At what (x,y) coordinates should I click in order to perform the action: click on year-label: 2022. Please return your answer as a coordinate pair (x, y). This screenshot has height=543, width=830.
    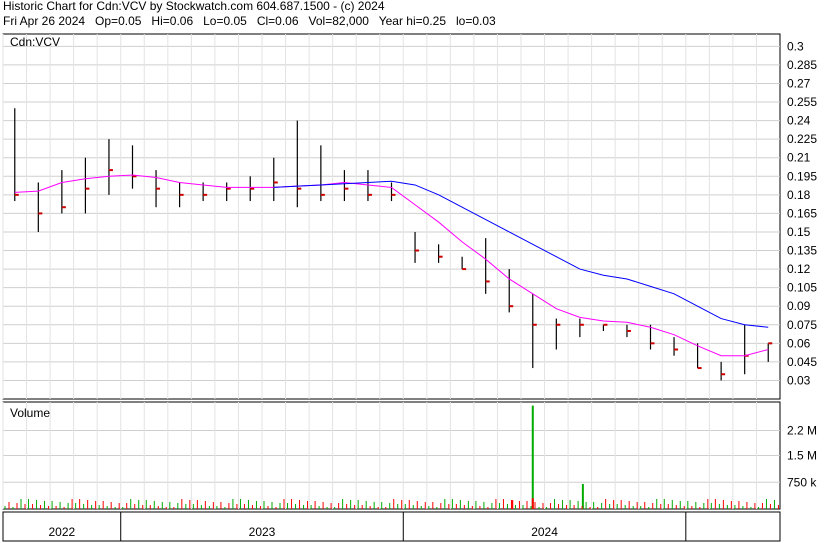
    Looking at the image, I should click on (62, 532).